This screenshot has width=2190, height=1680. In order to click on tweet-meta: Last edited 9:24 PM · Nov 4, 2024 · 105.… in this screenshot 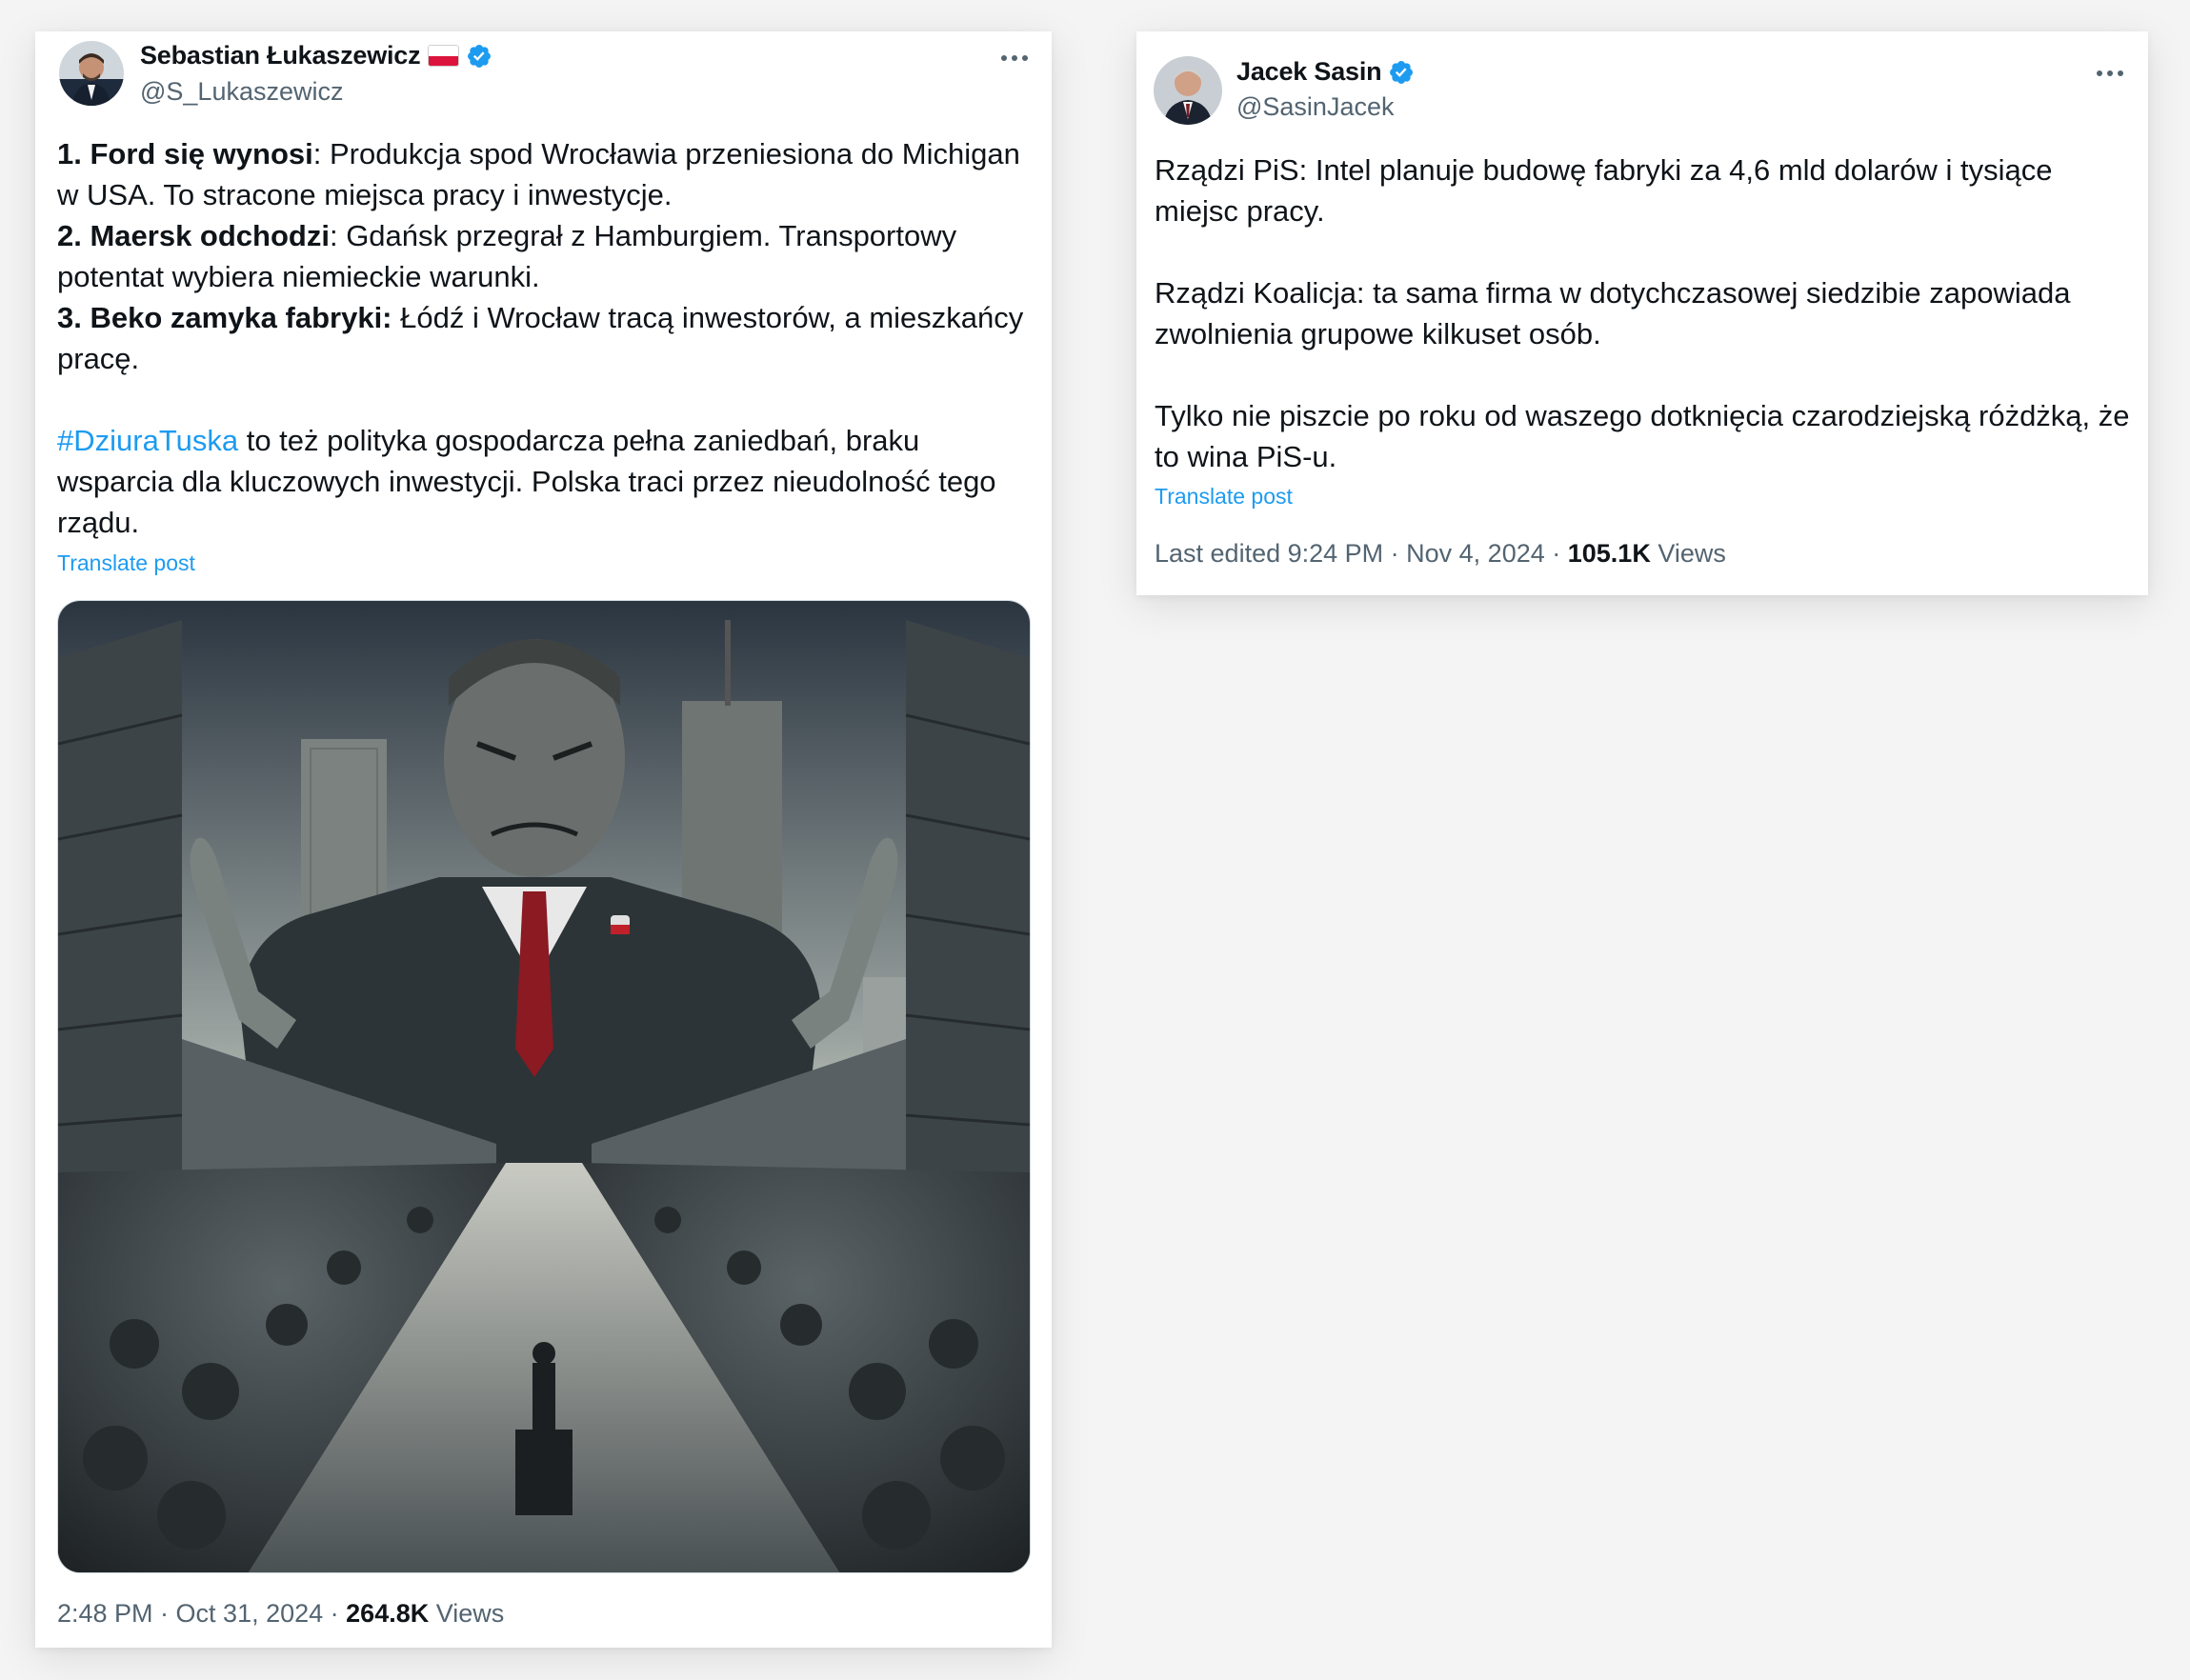, I will do `click(1441, 554)`.